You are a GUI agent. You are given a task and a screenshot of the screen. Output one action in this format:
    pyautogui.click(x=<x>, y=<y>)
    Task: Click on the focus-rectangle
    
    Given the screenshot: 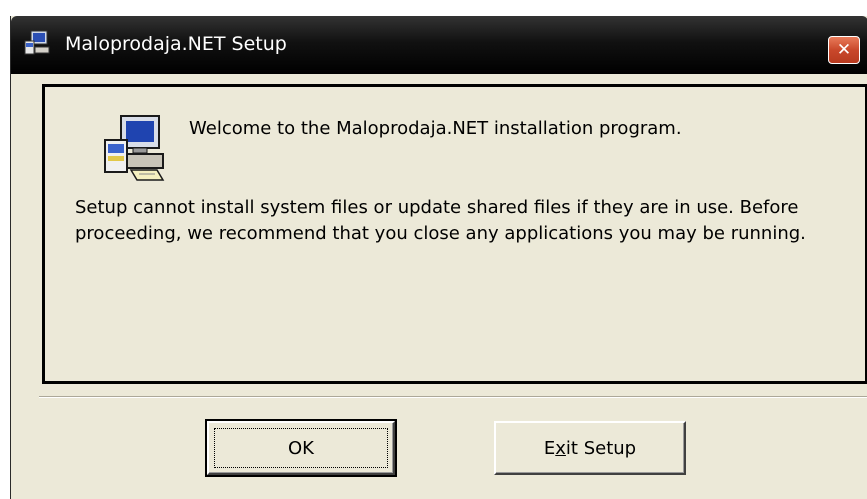 What is the action you would take?
    pyautogui.click(x=301, y=448)
    